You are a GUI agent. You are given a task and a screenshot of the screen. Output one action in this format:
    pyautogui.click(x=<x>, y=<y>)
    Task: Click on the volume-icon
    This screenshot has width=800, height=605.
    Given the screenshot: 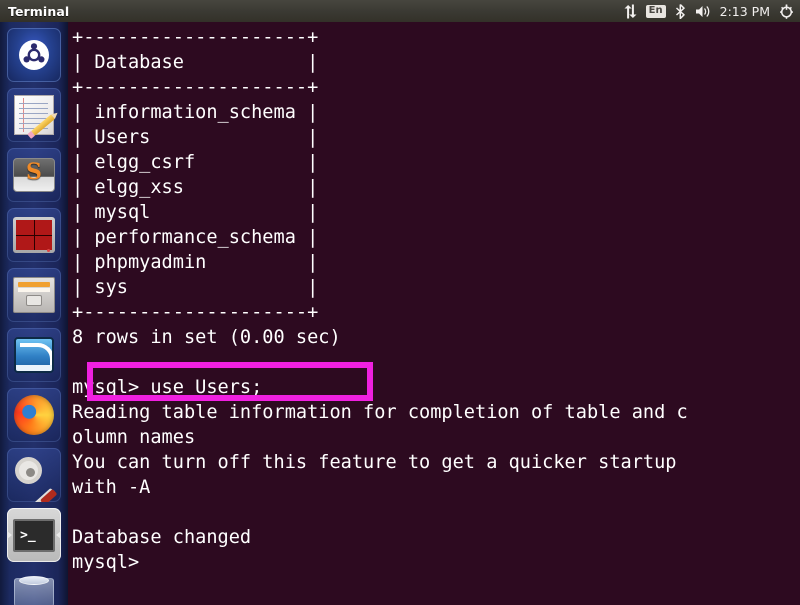 What is the action you would take?
    pyautogui.click(x=703, y=11)
    